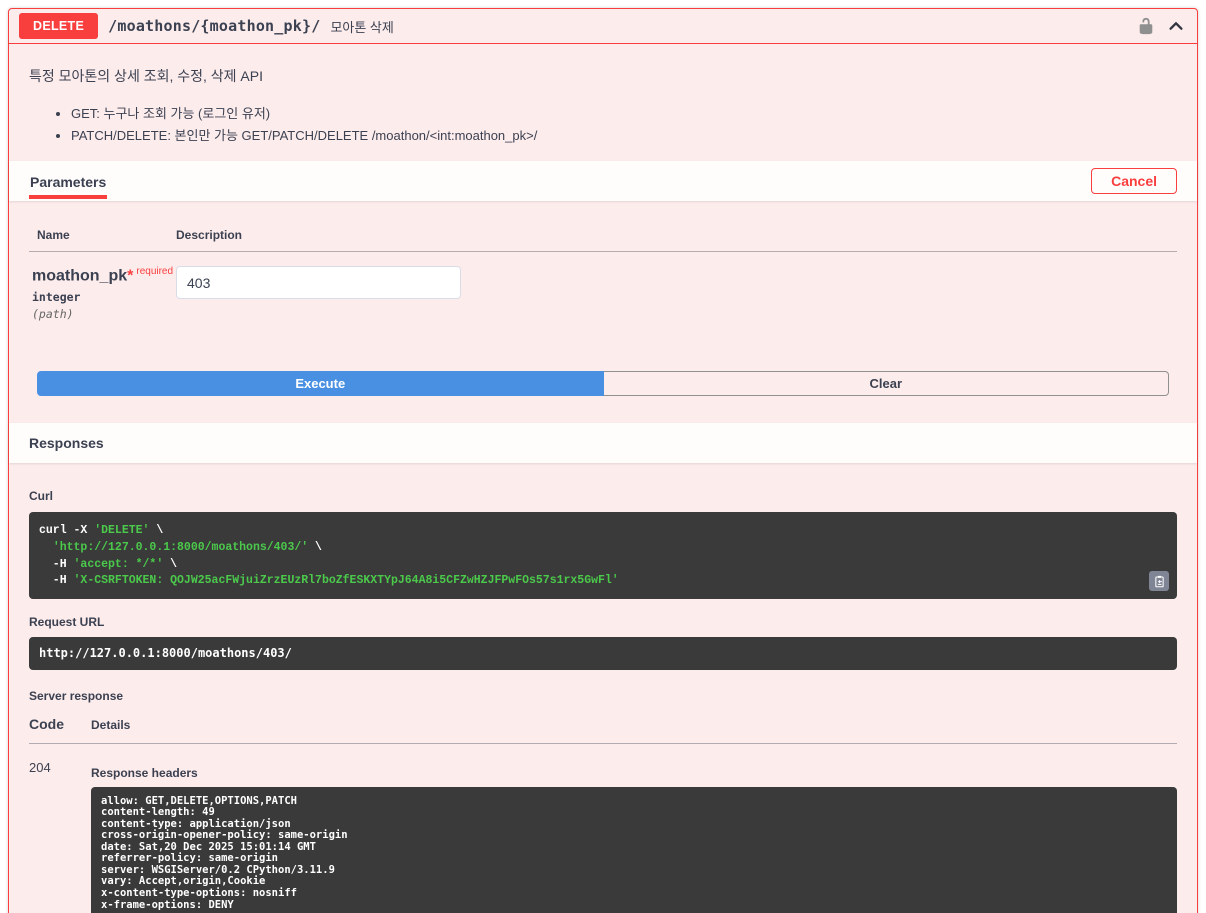  Describe the element at coordinates (146, 76) in the screenshot. I see `description-title: 특정 모아톤의 상세 조회, 수정, 삭제 API` at that location.